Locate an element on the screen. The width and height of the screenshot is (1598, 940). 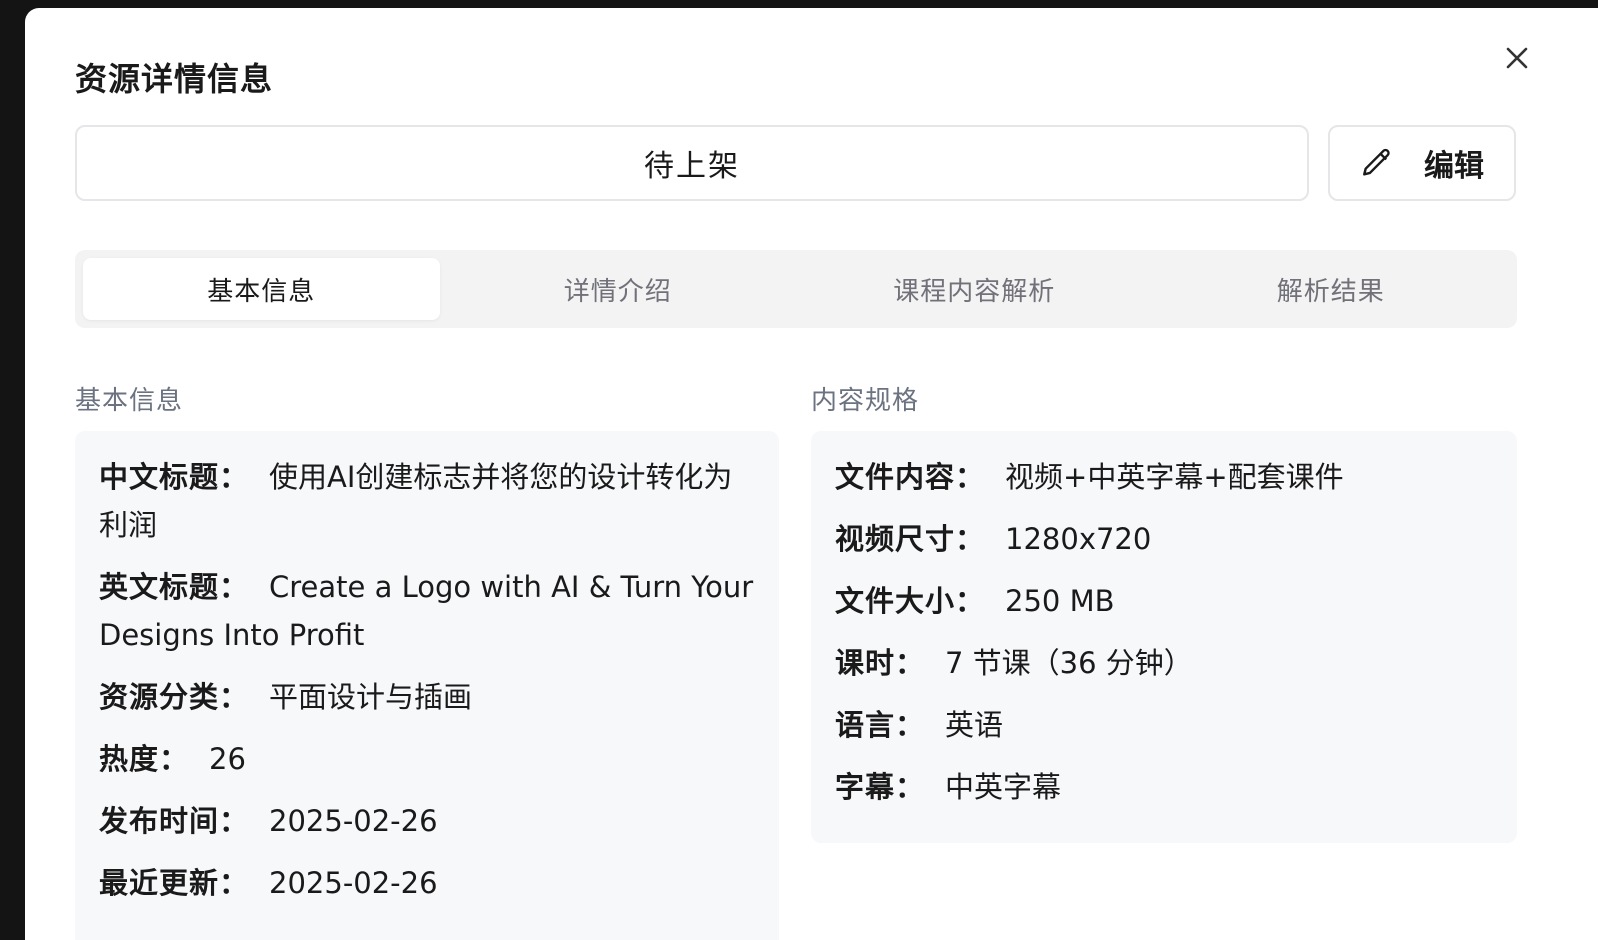
close-icon is located at coordinates (1517, 58).